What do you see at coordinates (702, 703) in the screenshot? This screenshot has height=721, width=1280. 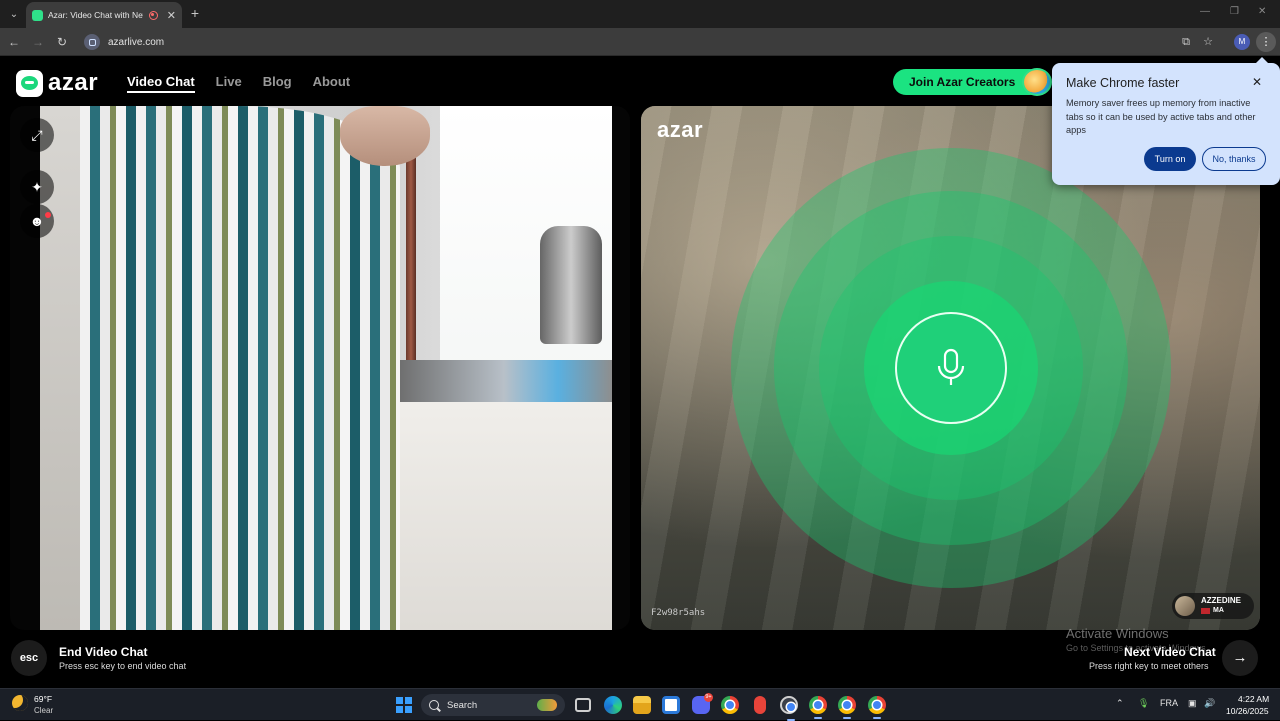 I see `discord-icon: 9+` at bounding box center [702, 703].